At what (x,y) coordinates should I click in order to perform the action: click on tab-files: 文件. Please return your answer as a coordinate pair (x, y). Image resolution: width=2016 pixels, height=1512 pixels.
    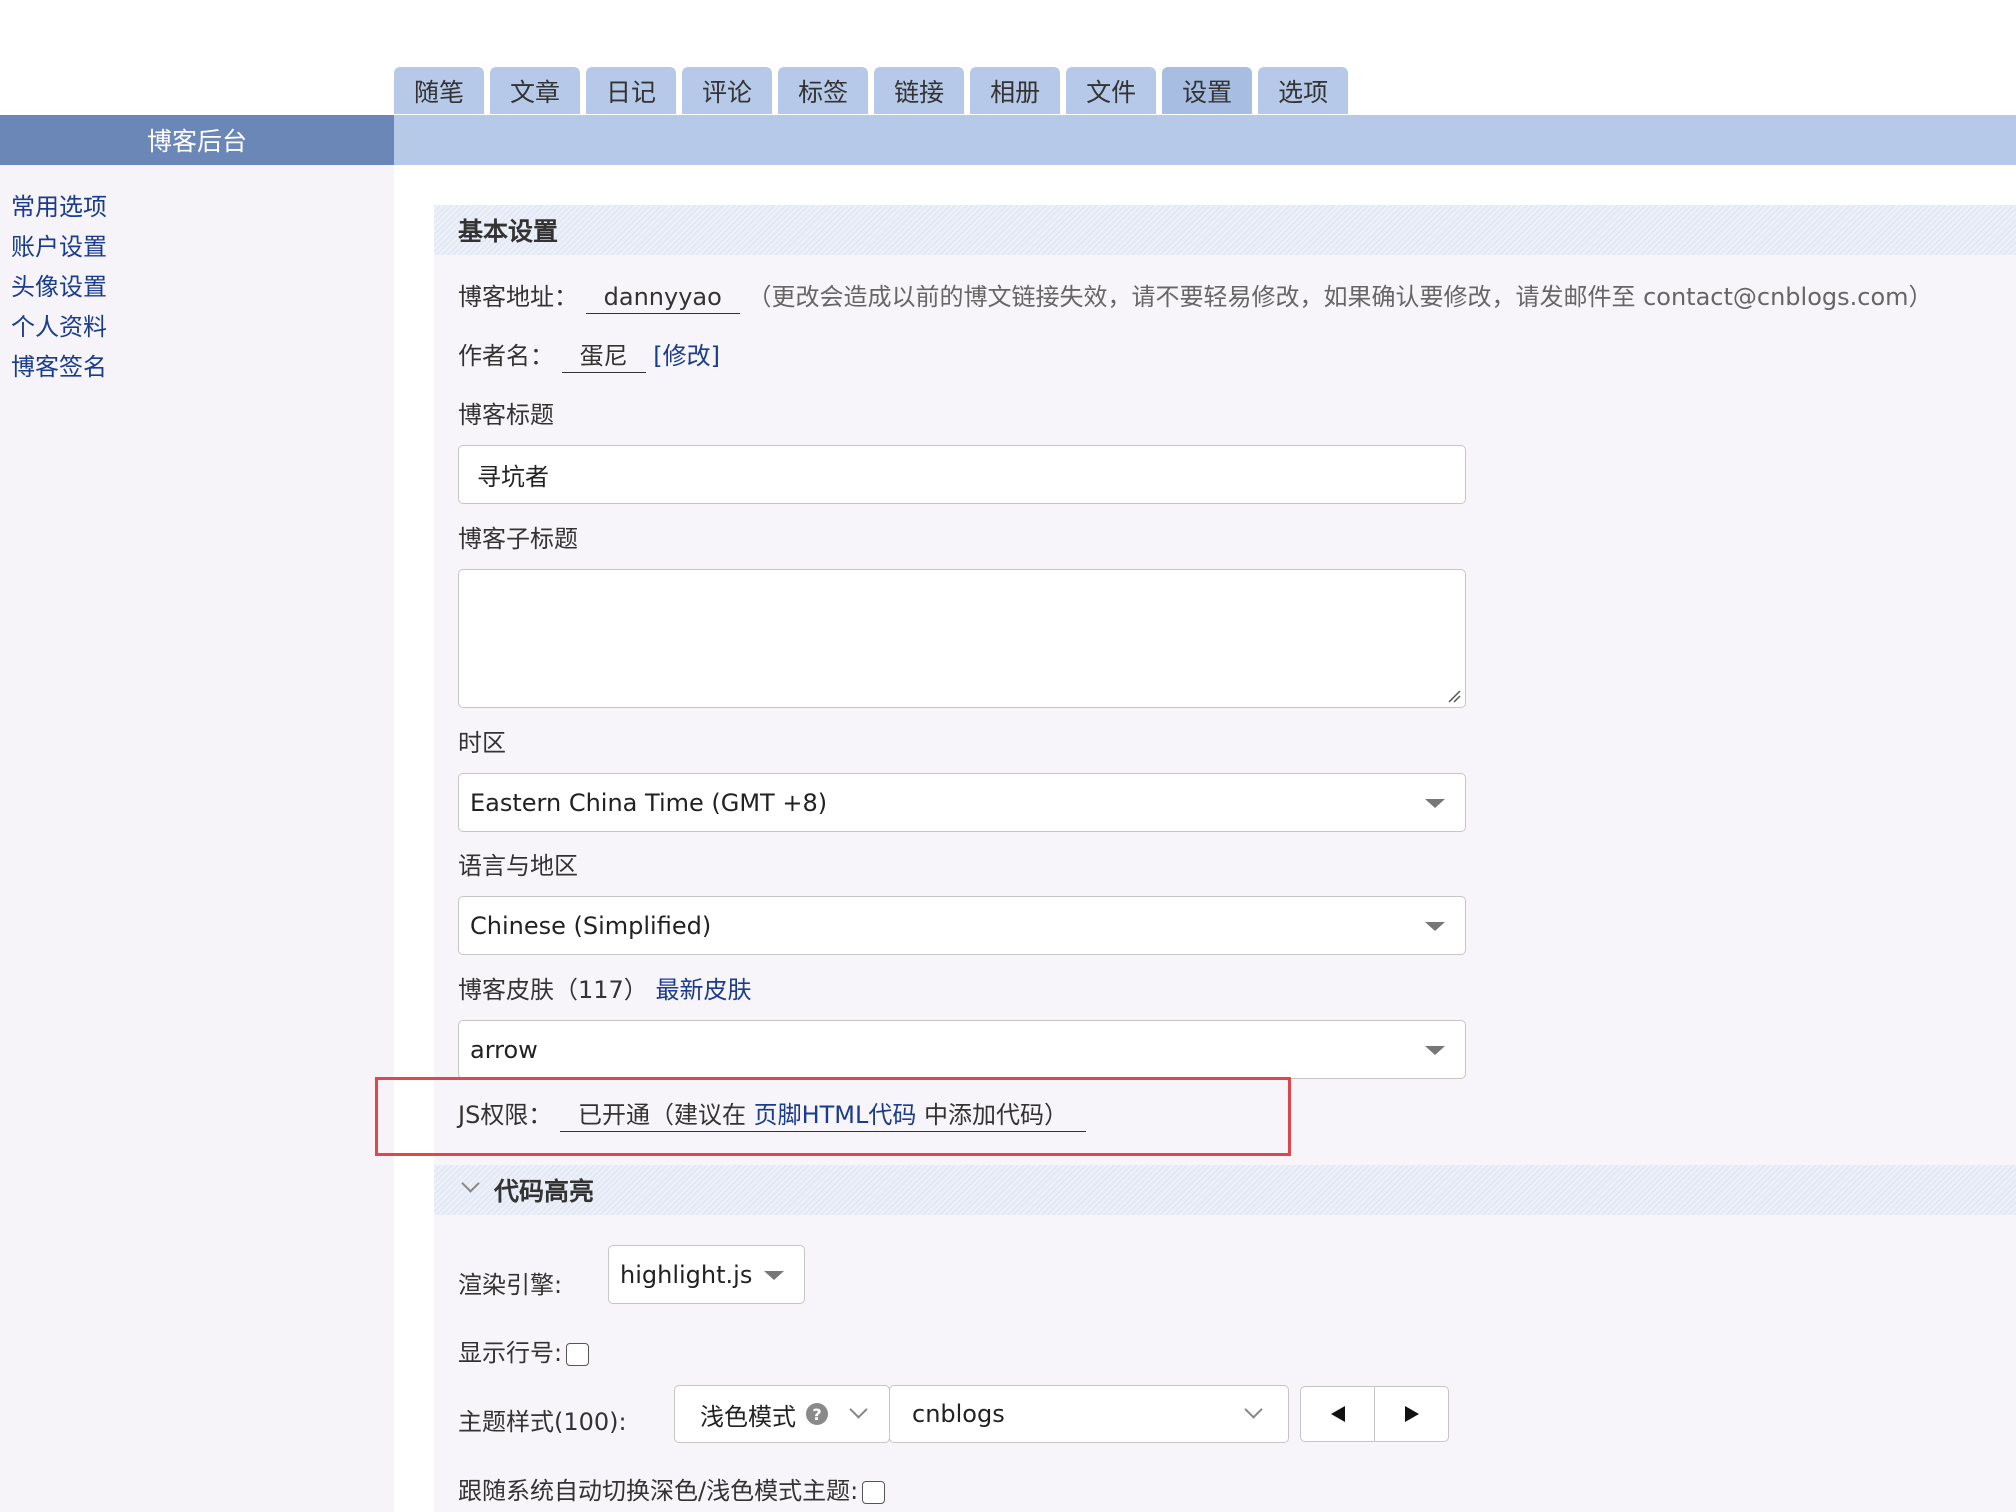
    Looking at the image, I should click on (1111, 90).